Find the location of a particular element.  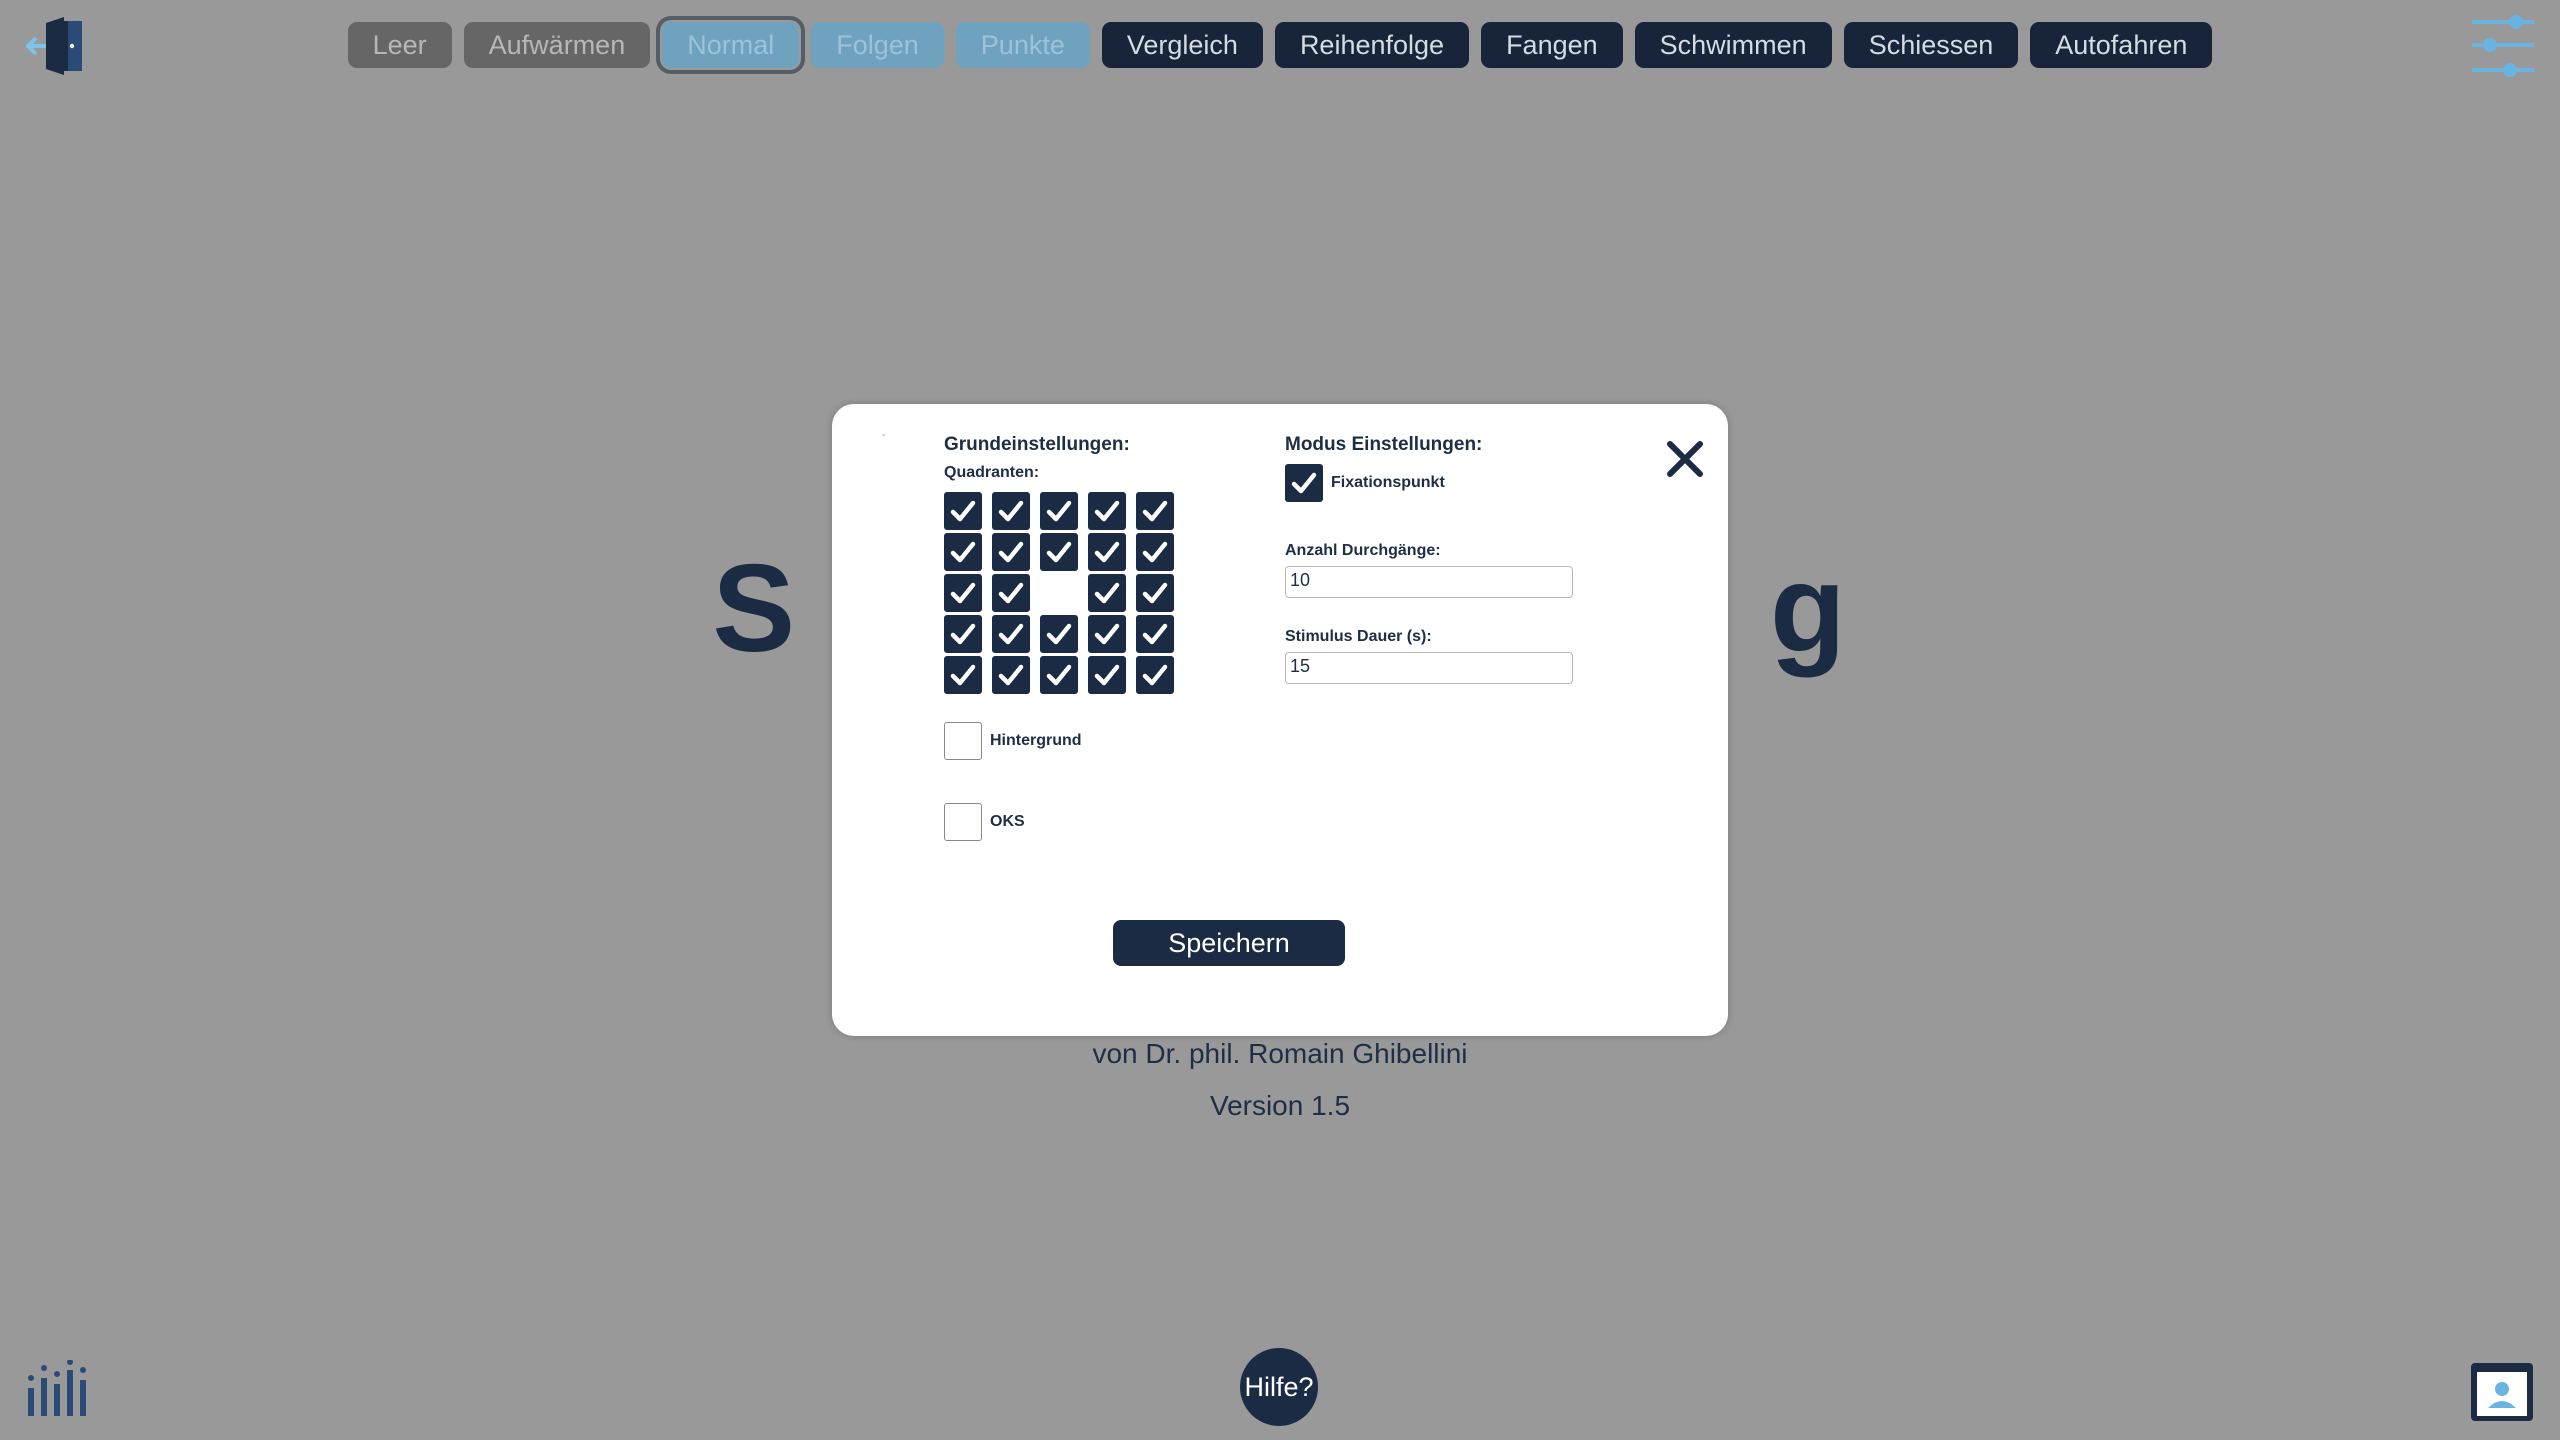

mode-folgen: Folgen is located at coordinates (877, 45).